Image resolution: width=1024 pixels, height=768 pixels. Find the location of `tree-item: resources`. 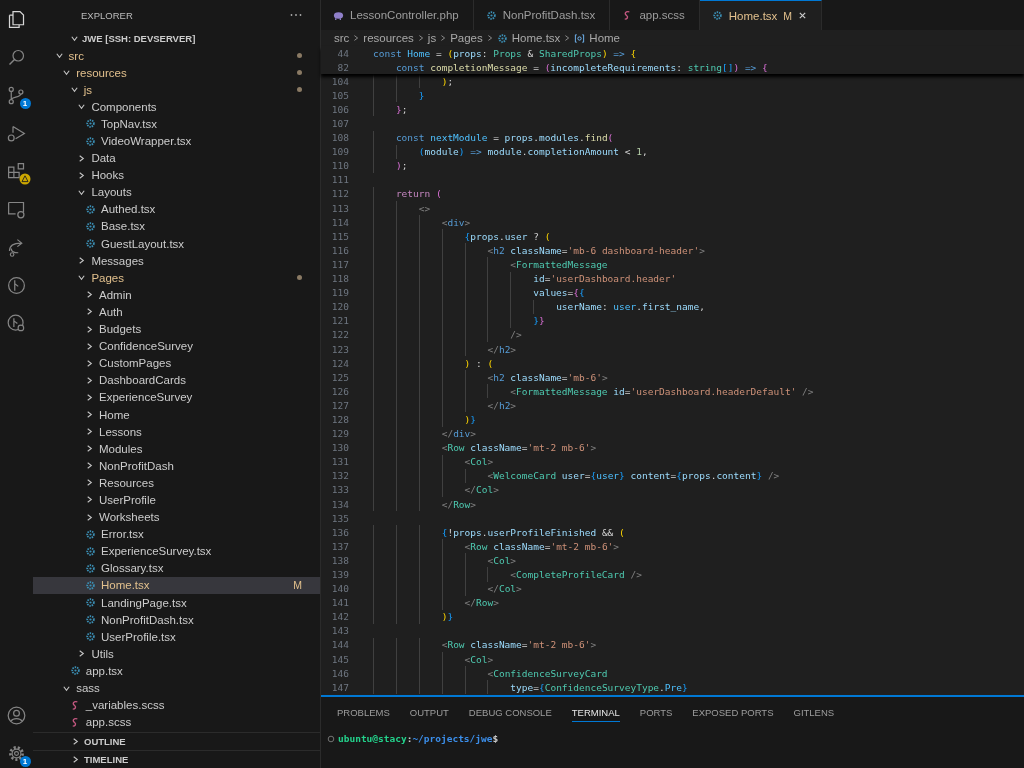

tree-item: resources is located at coordinates (176, 73).